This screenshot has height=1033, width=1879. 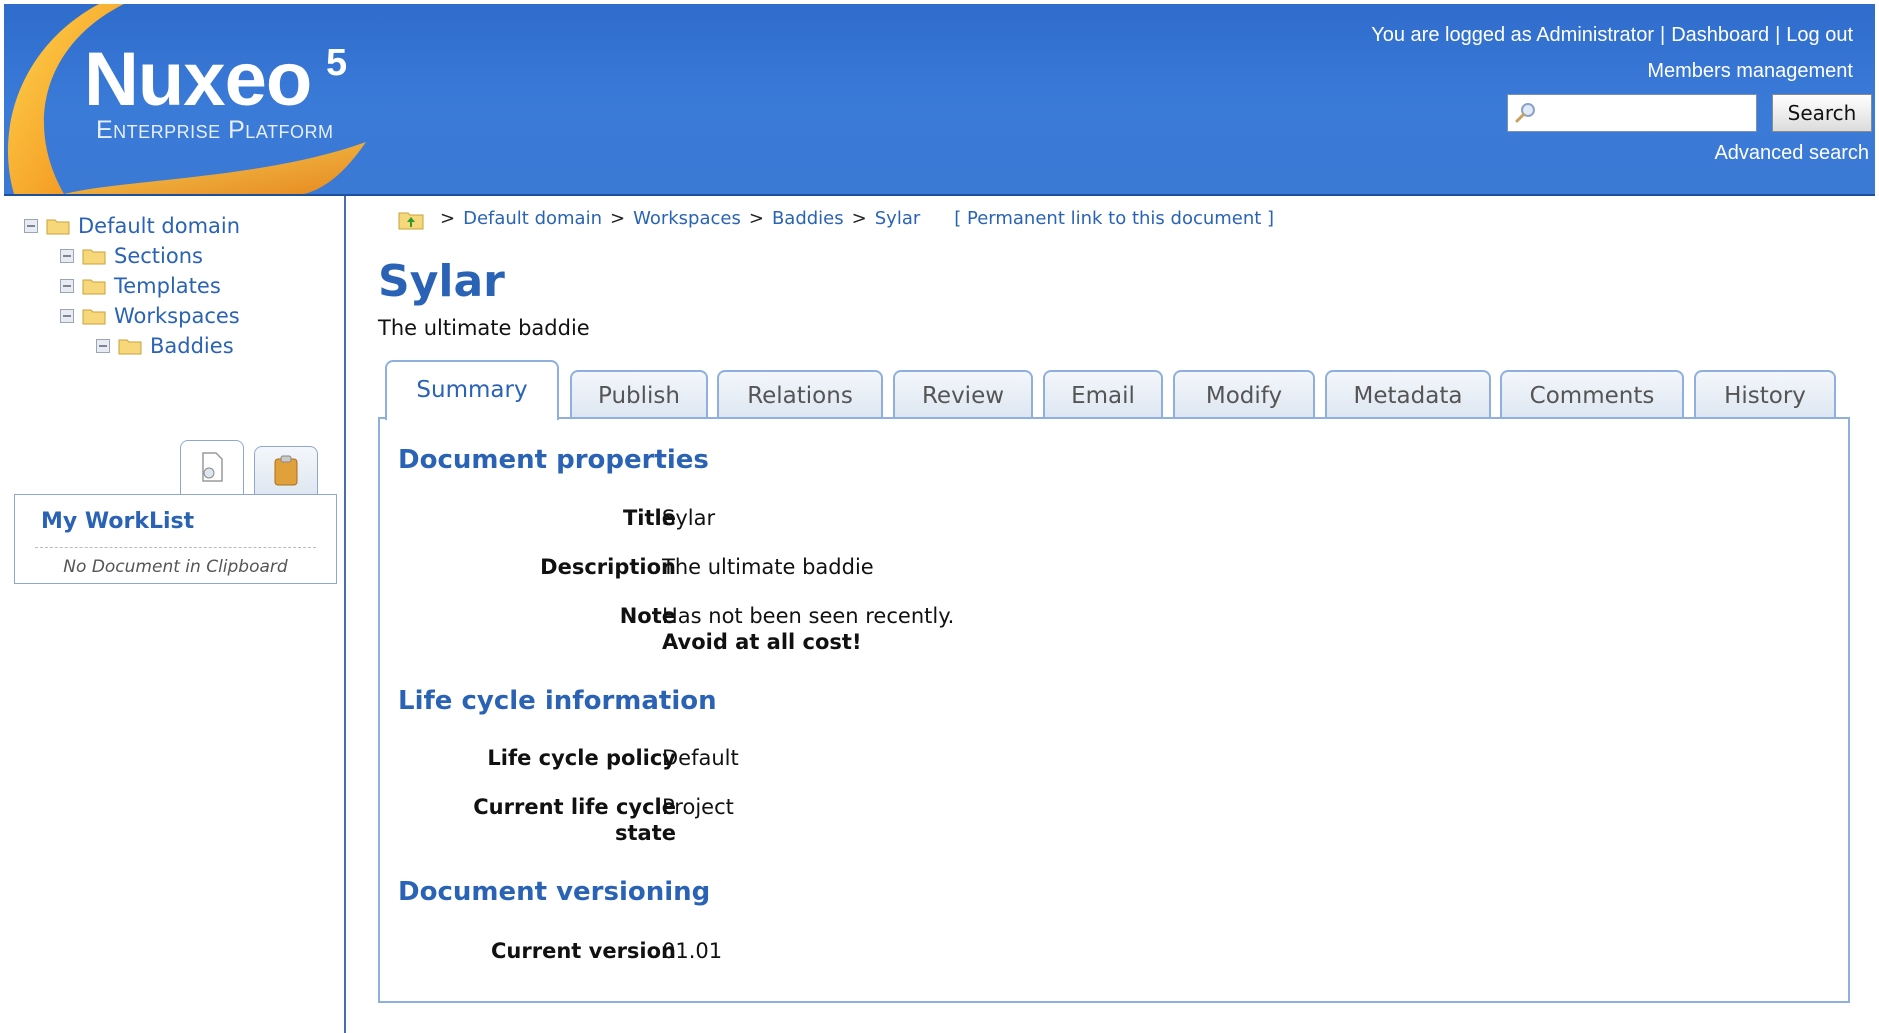 What do you see at coordinates (337, 63) in the screenshot?
I see `logo-version: 5` at bounding box center [337, 63].